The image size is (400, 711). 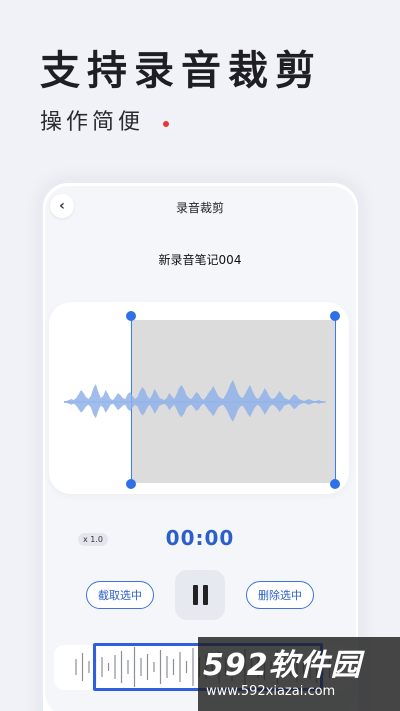 What do you see at coordinates (335, 484) in the screenshot?
I see `selection-end-handle-bottom` at bounding box center [335, 484].